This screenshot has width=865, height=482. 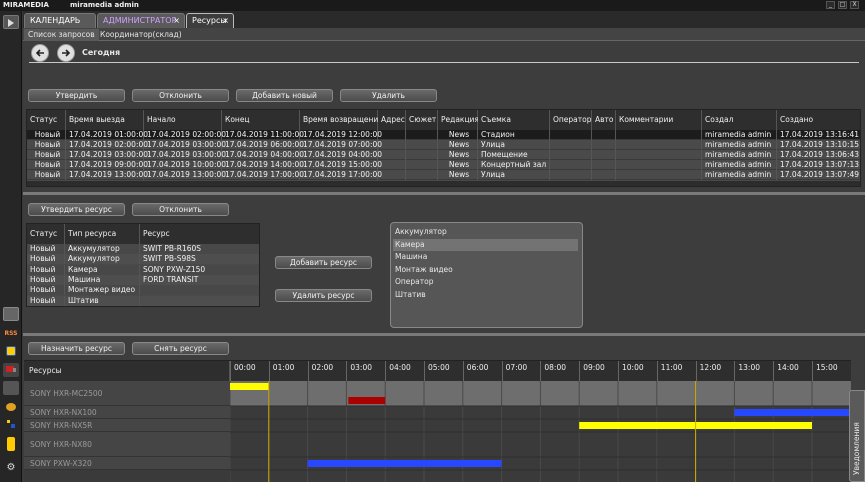 I want to click on assign-resource-button: Назначить ресурс, so click(x=76, y=348).